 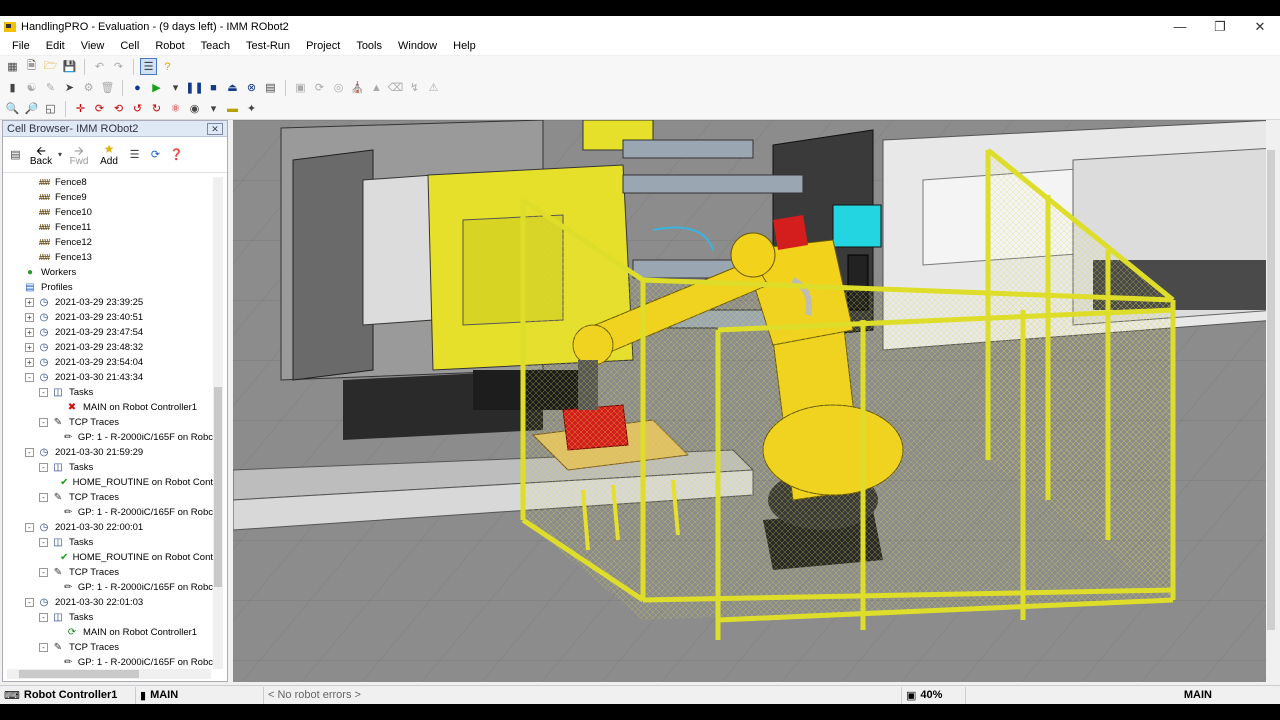 What do you see at coordinates (176, 154) in the screenshot?
I see `browser-help-icon: ❓` at bounding box center [176, 154].